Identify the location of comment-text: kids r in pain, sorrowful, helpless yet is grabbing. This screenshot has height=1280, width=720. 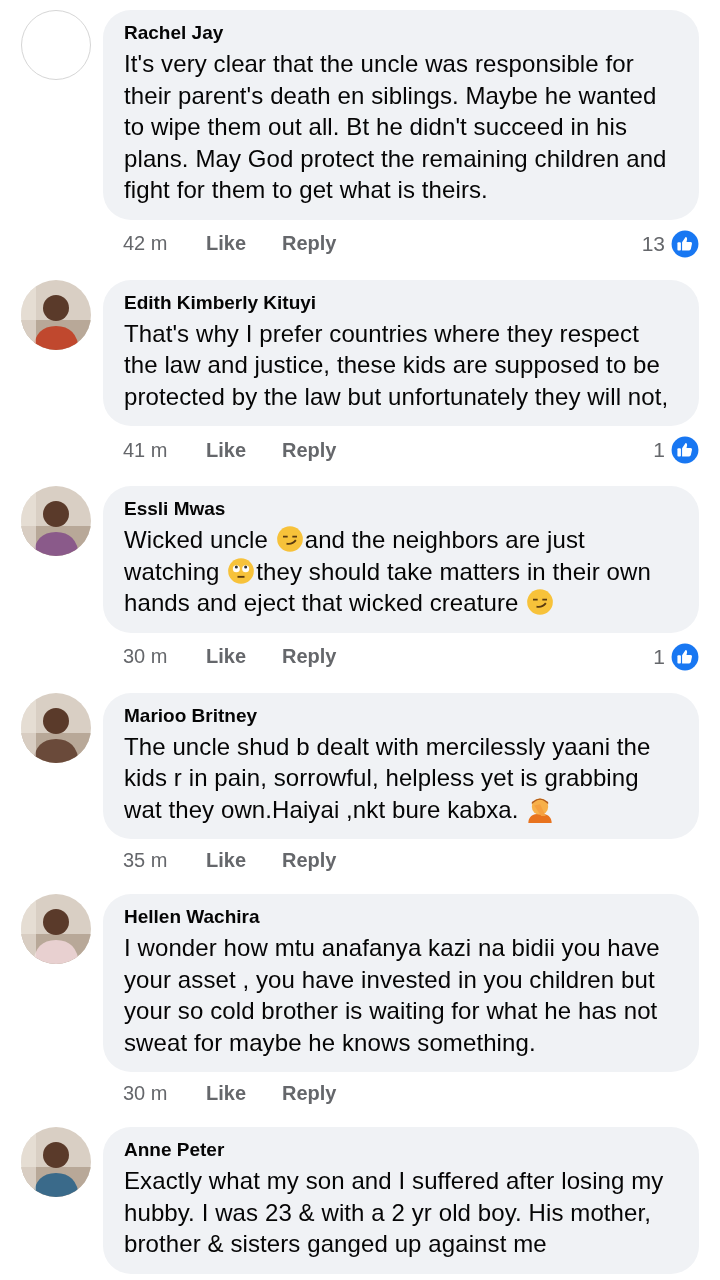
(381, 777).